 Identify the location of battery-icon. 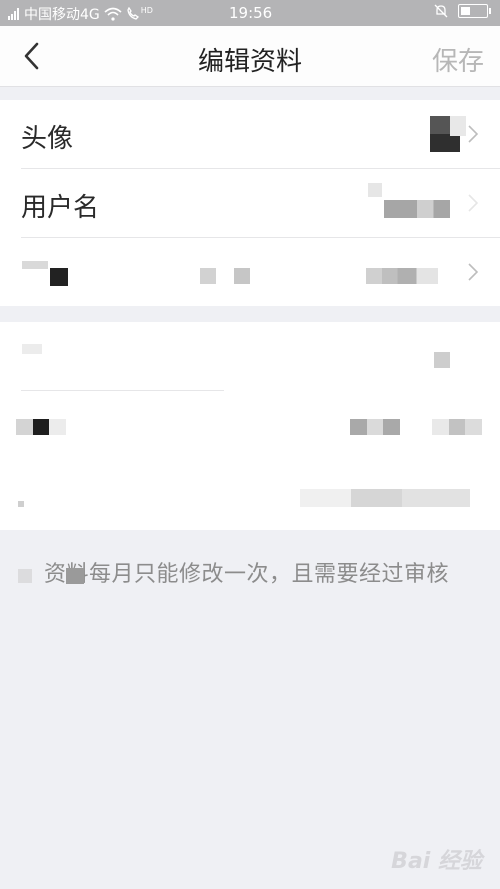
(474, 11).